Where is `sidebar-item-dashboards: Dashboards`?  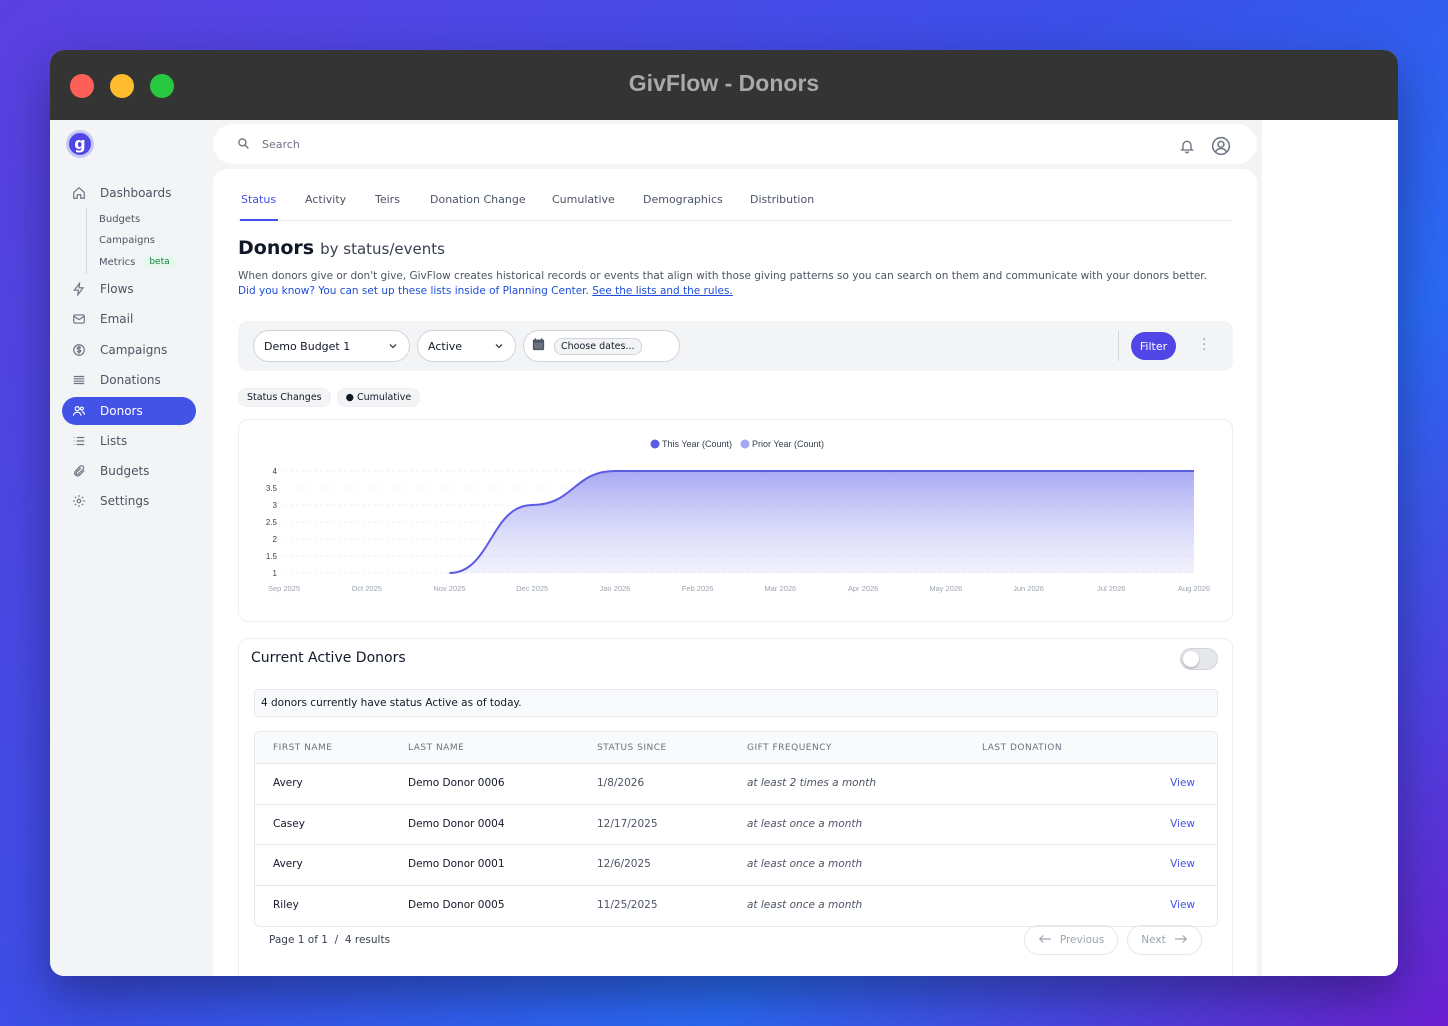
sidebar-item-dashboards: Dashboards is located at coordinates (129, 193).